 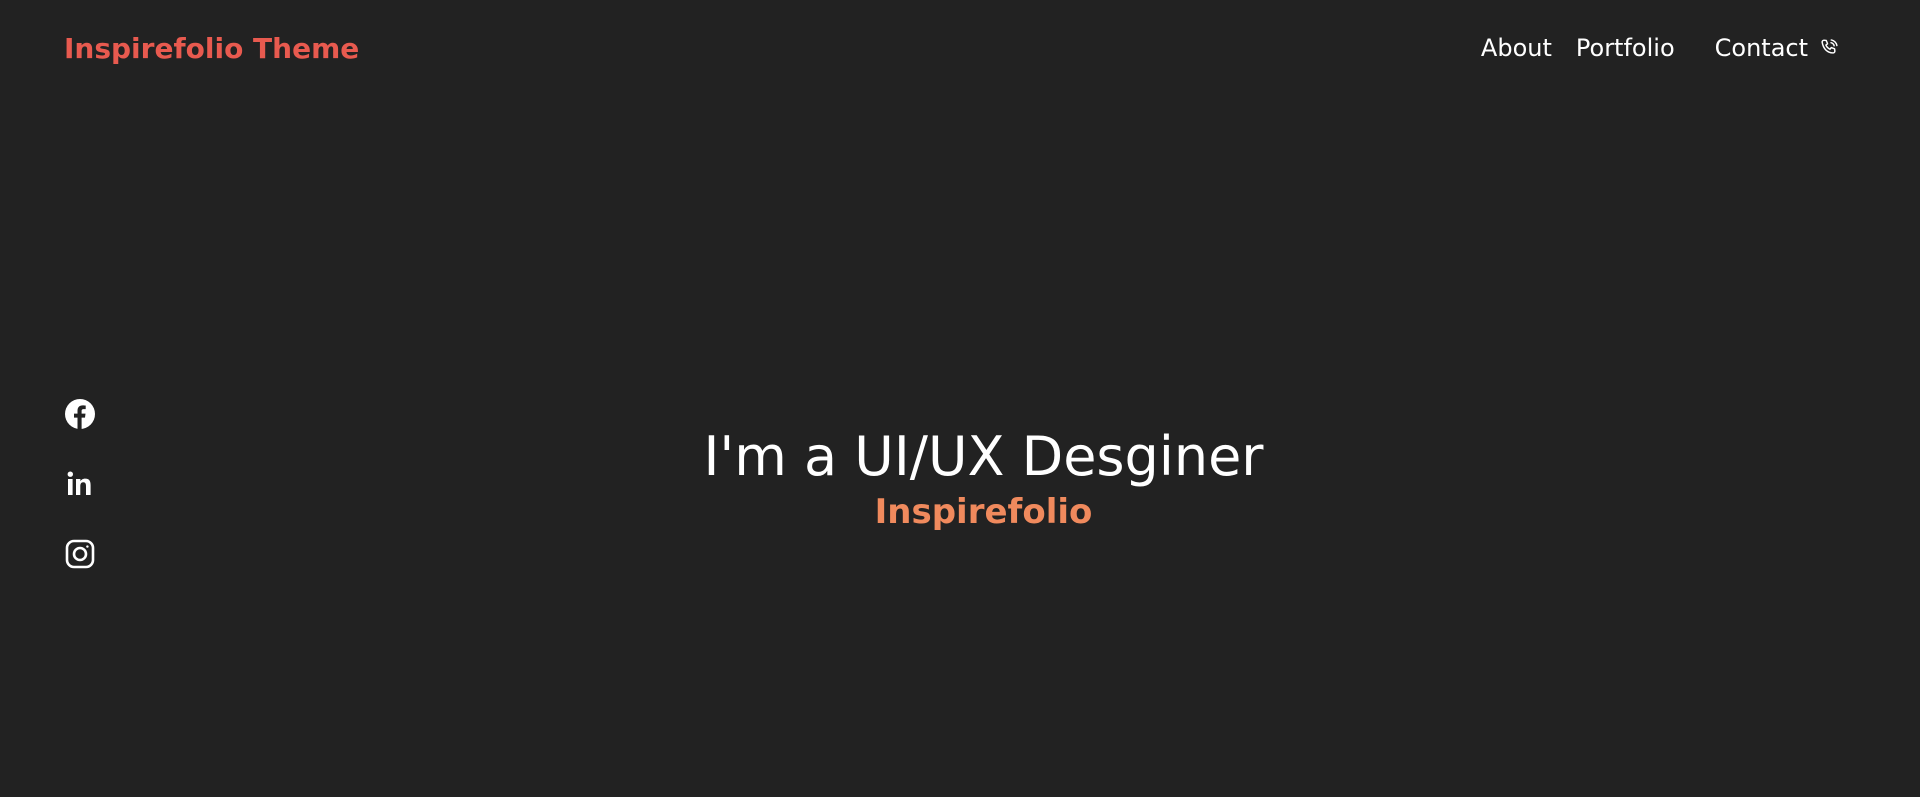 What do you see at coordinates (1625, 48) in the screenshot?
I see `nav-link-portfolio: Portfolio` at bounding box center [1625, 48].